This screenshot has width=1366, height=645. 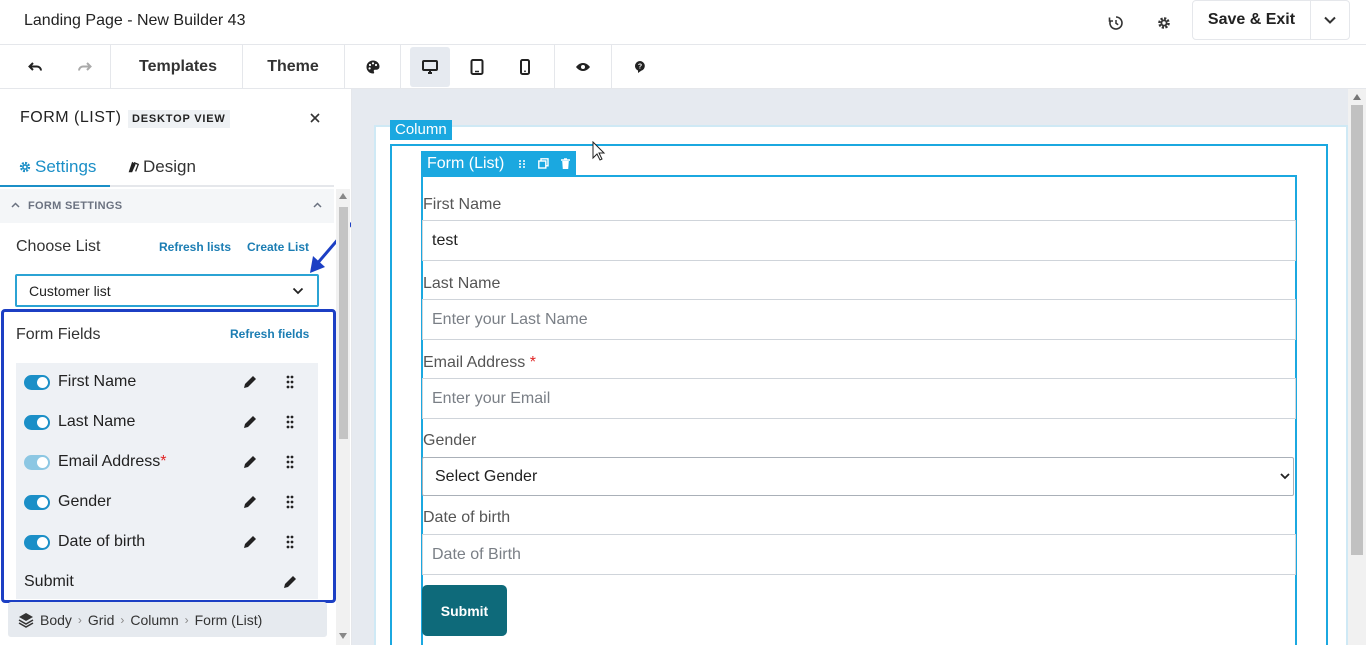 I want to click on submit-button: Submit, so click(x=464, y=610).